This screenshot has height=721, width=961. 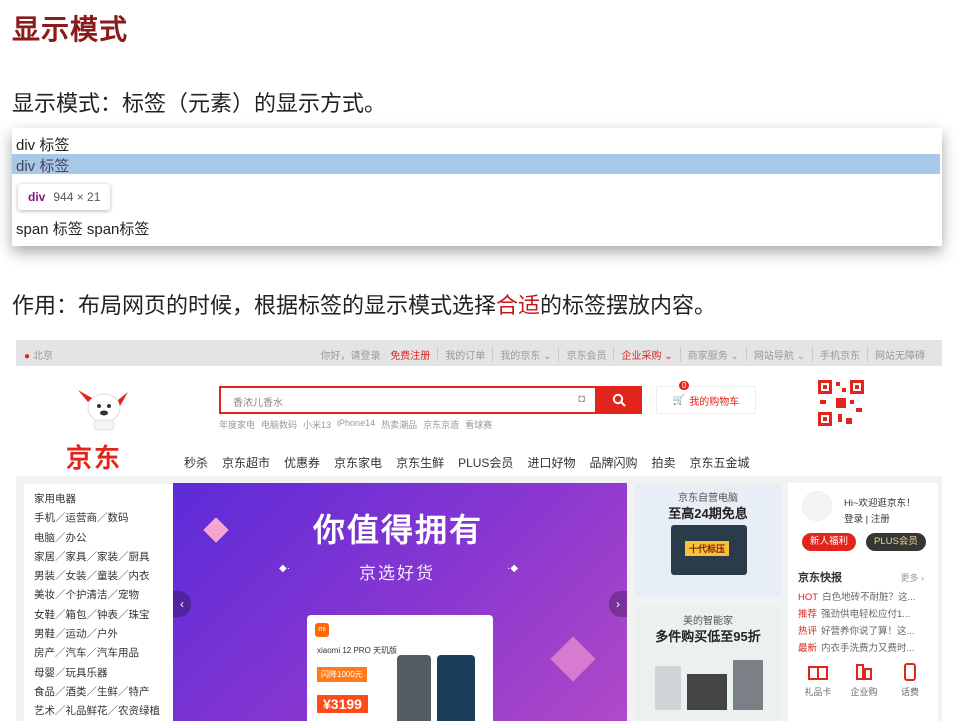 I want to click on logo-text: 京东, so click(x=94, y=458).